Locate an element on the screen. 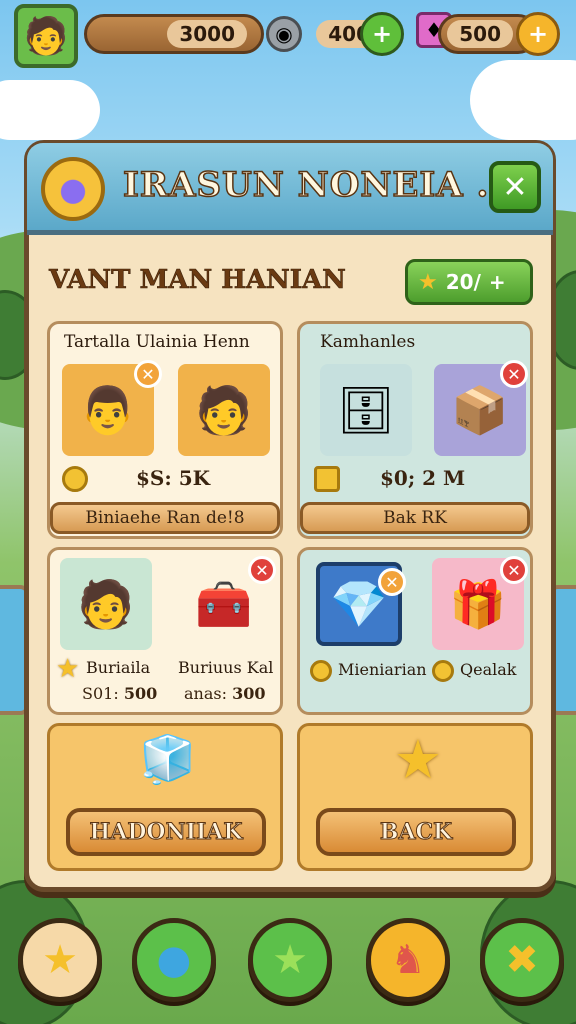  cost-value: 500 is located at coordinates (140, 693).